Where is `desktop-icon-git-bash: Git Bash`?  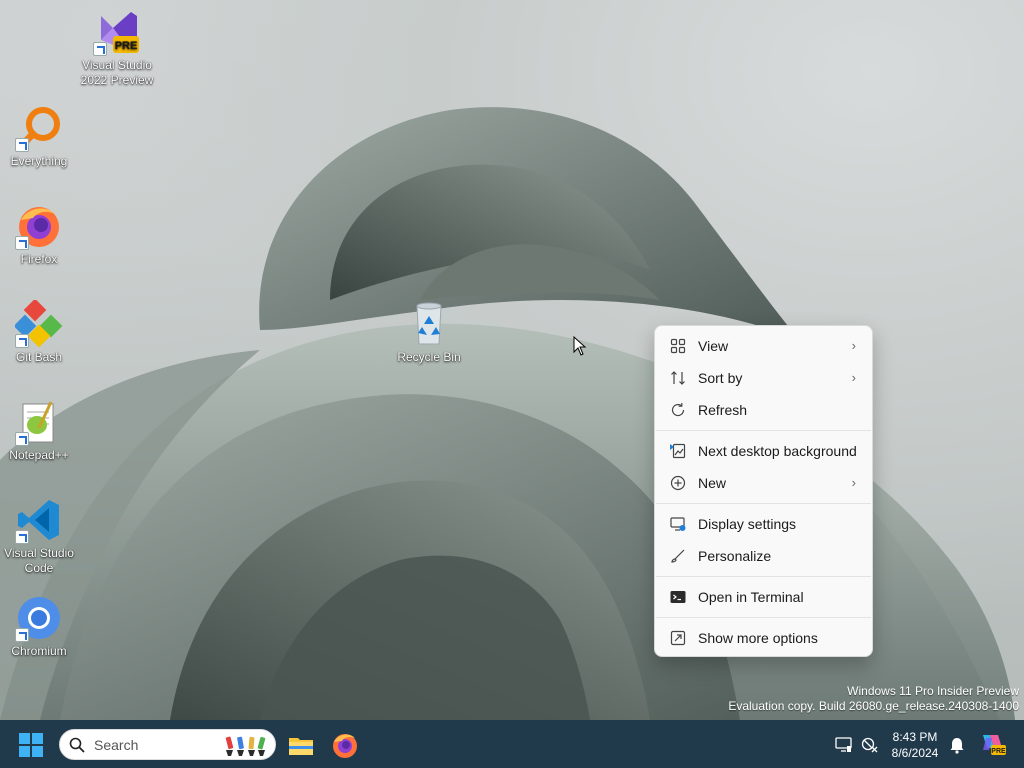 desktop-icon-git-bash: Git Bash is located at coordinates (39, 331).